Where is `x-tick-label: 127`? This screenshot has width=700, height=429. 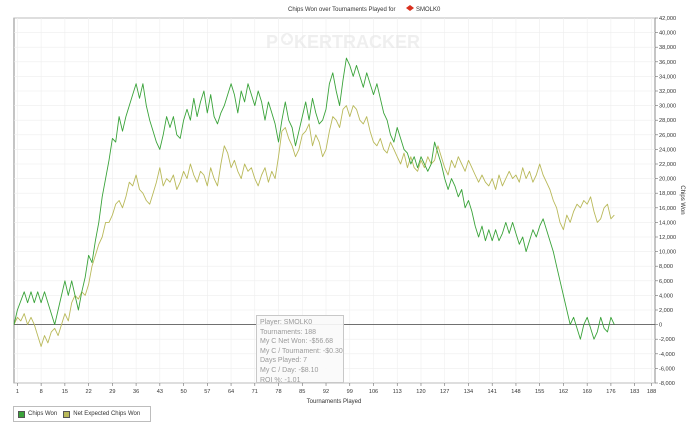 x-tick-label: 127 is located at coordinates (444, 392).